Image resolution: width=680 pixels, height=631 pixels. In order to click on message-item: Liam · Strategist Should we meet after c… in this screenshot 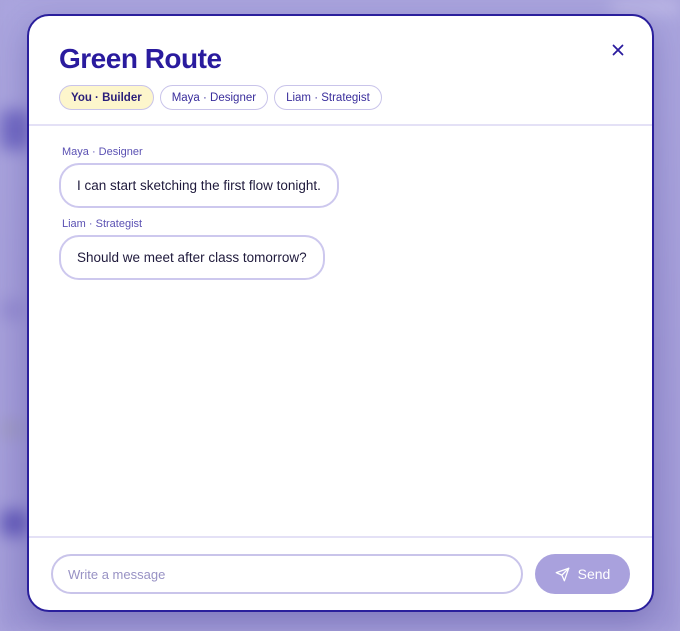, I will do `click(340, 249)`.